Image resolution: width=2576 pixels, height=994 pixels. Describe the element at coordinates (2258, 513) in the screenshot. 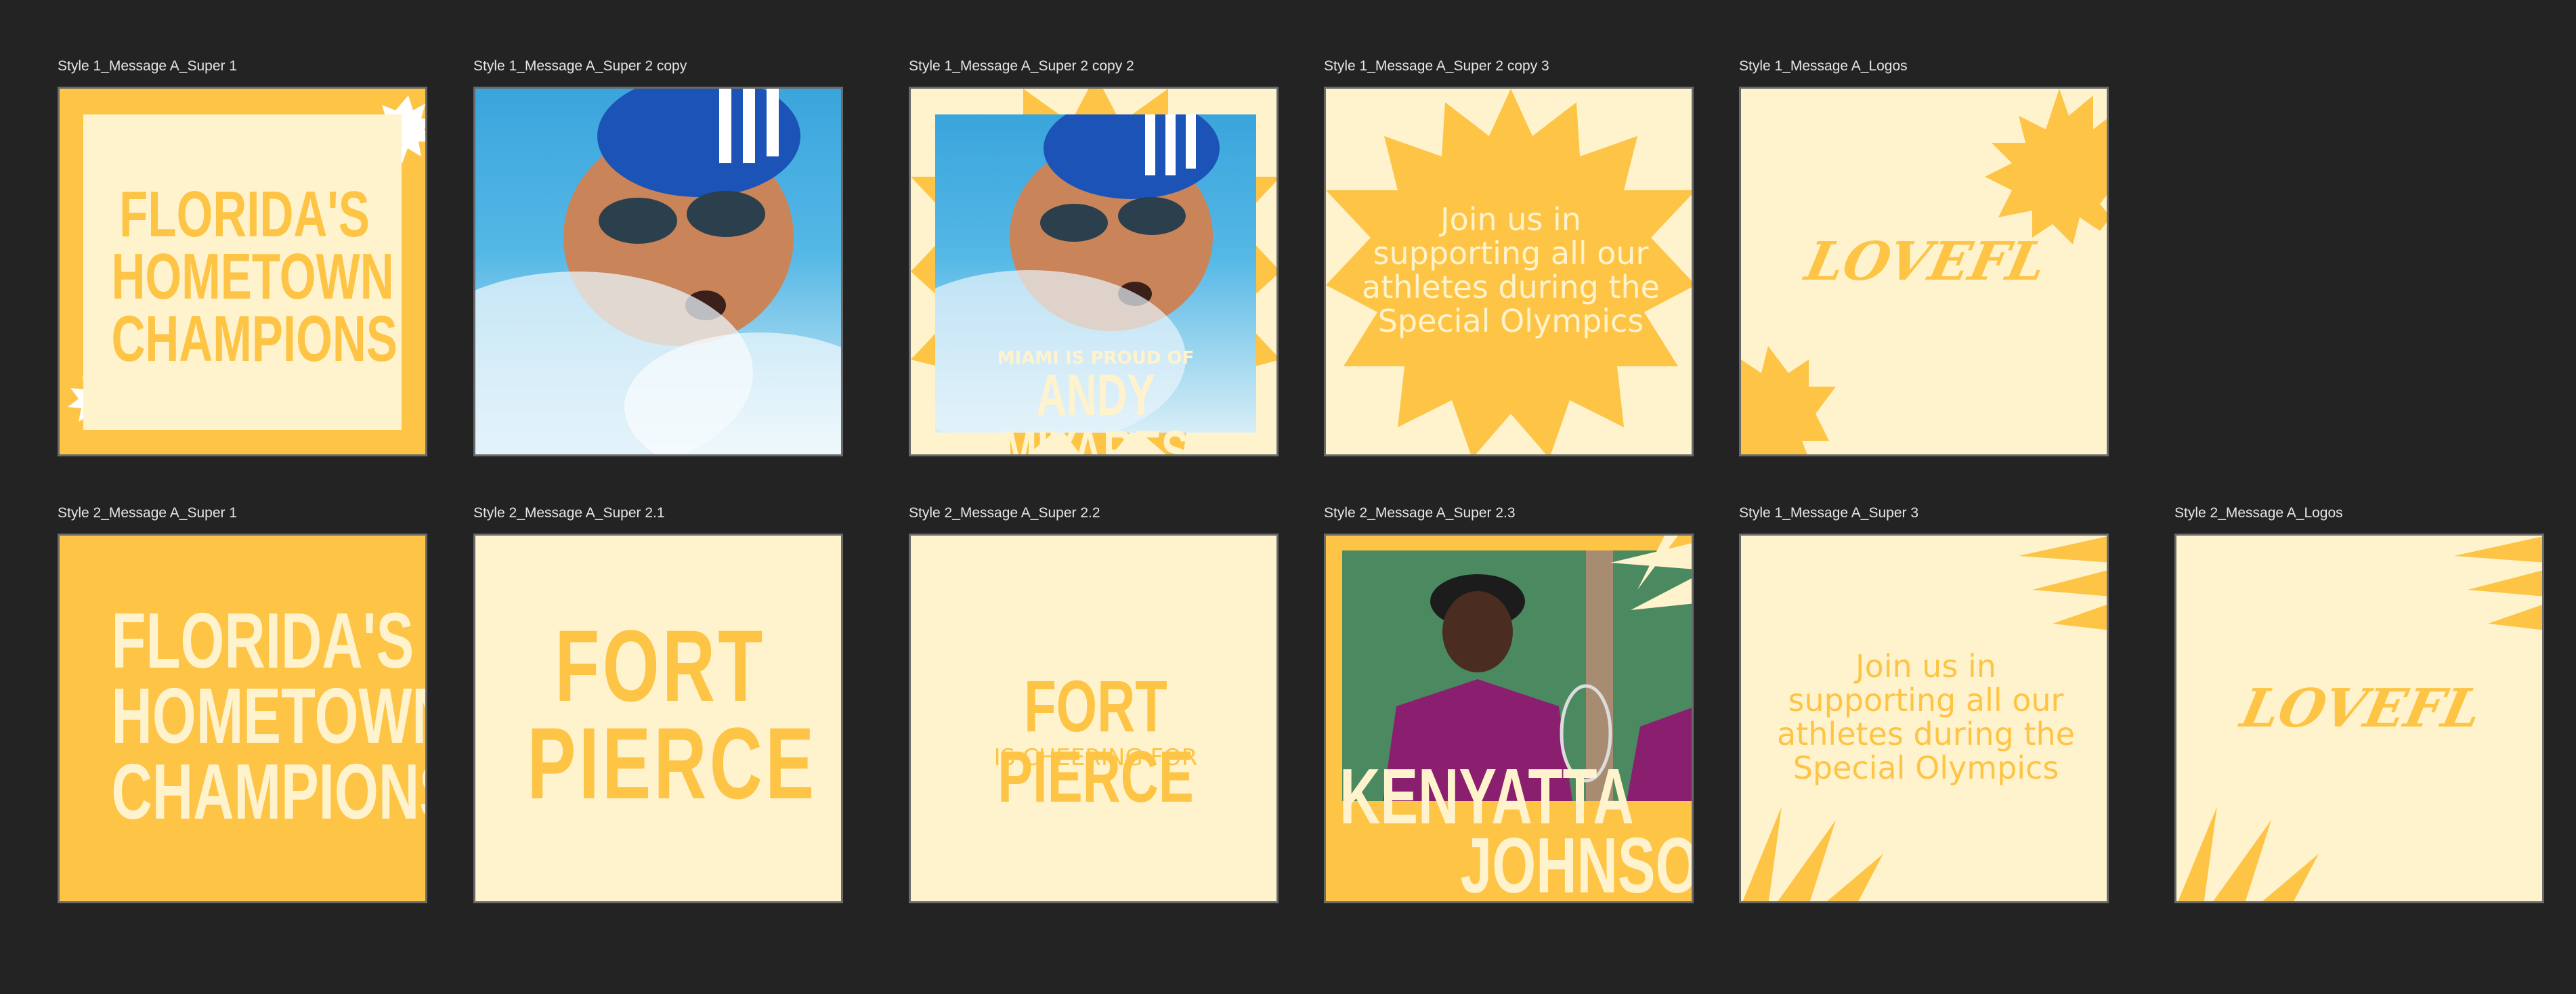

I see `artboard-label: Style 2_Message A_Logos` at that location.